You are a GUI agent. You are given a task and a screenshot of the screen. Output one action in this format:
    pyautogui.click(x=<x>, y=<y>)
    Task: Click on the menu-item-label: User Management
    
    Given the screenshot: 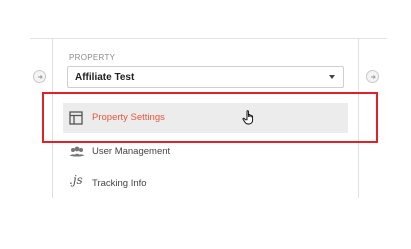 What is the action you would take?
    pyautogui.click(x=131, y=151)
    